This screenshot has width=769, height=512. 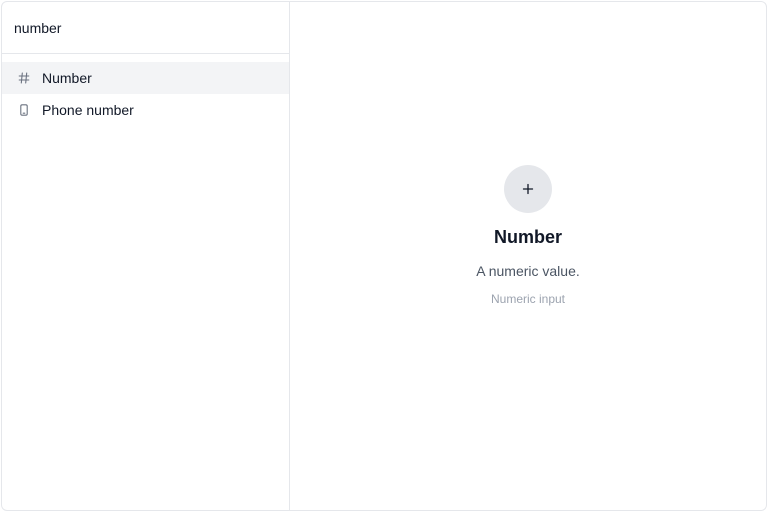 I want to click on plus-icon, so click(x=528, y=188).